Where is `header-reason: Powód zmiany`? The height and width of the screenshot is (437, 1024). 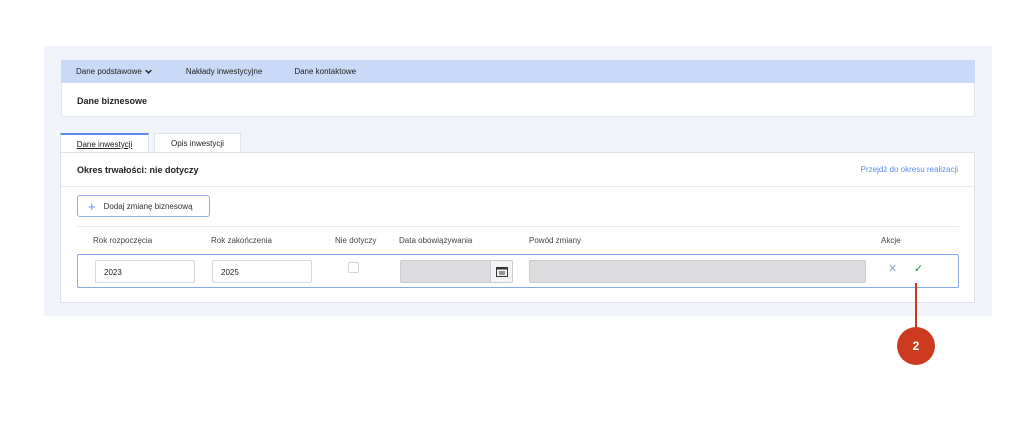
header-reason: Powód zmiany is located at coordinates (555, 240).